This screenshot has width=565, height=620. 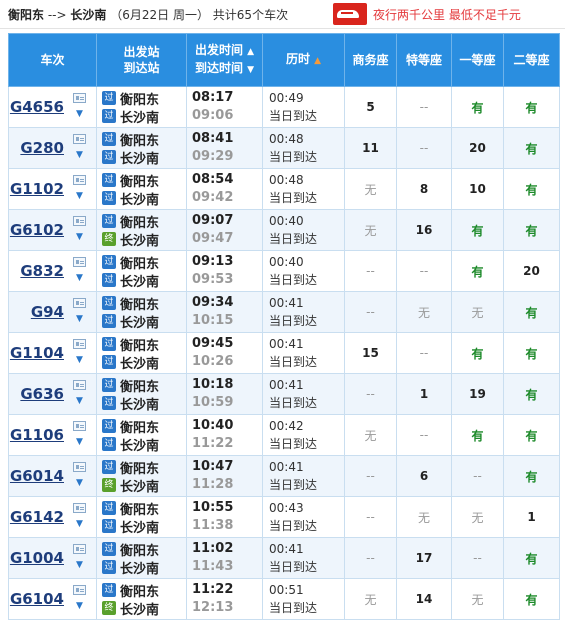 I want to click on train-number-link: G4656, so click(x=37, y=107).